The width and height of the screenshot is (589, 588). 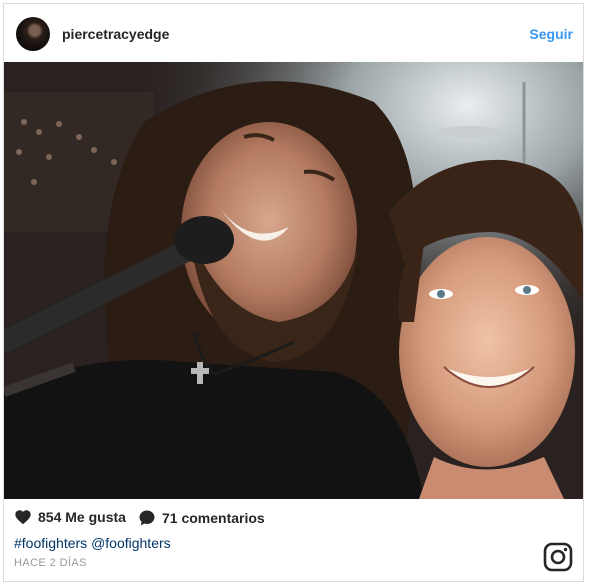 What do you see at coordinates (115, 34) in the screenshot?
I see `username-link: piercetracyedge` at bounding box center [115, 34].